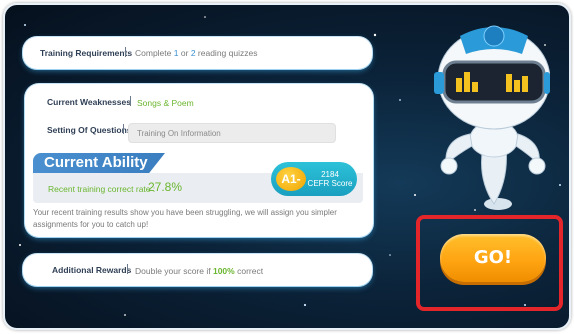  I want to click on additional-rewards-value: Double your score if 100% correct, so click(199, 271).